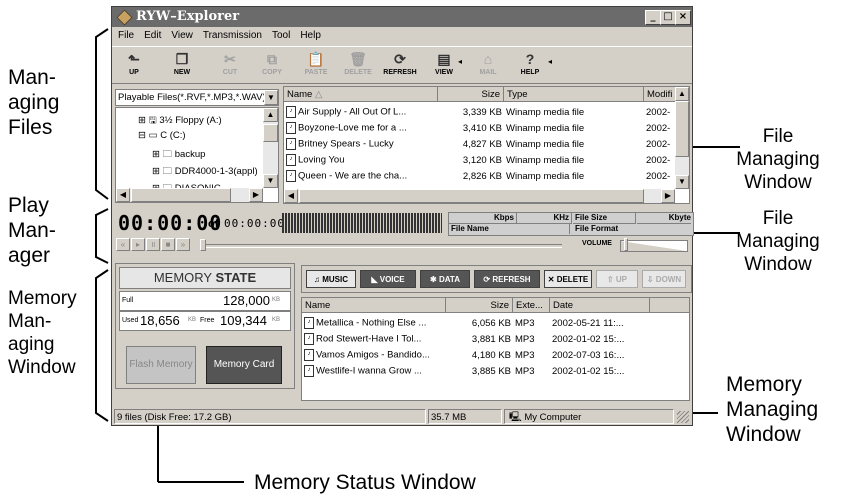  What do you see at coordinates (617, 279) in the screenshot?
I see `memory-up-button: ⇧ UP` at bounding box center [617, 279].